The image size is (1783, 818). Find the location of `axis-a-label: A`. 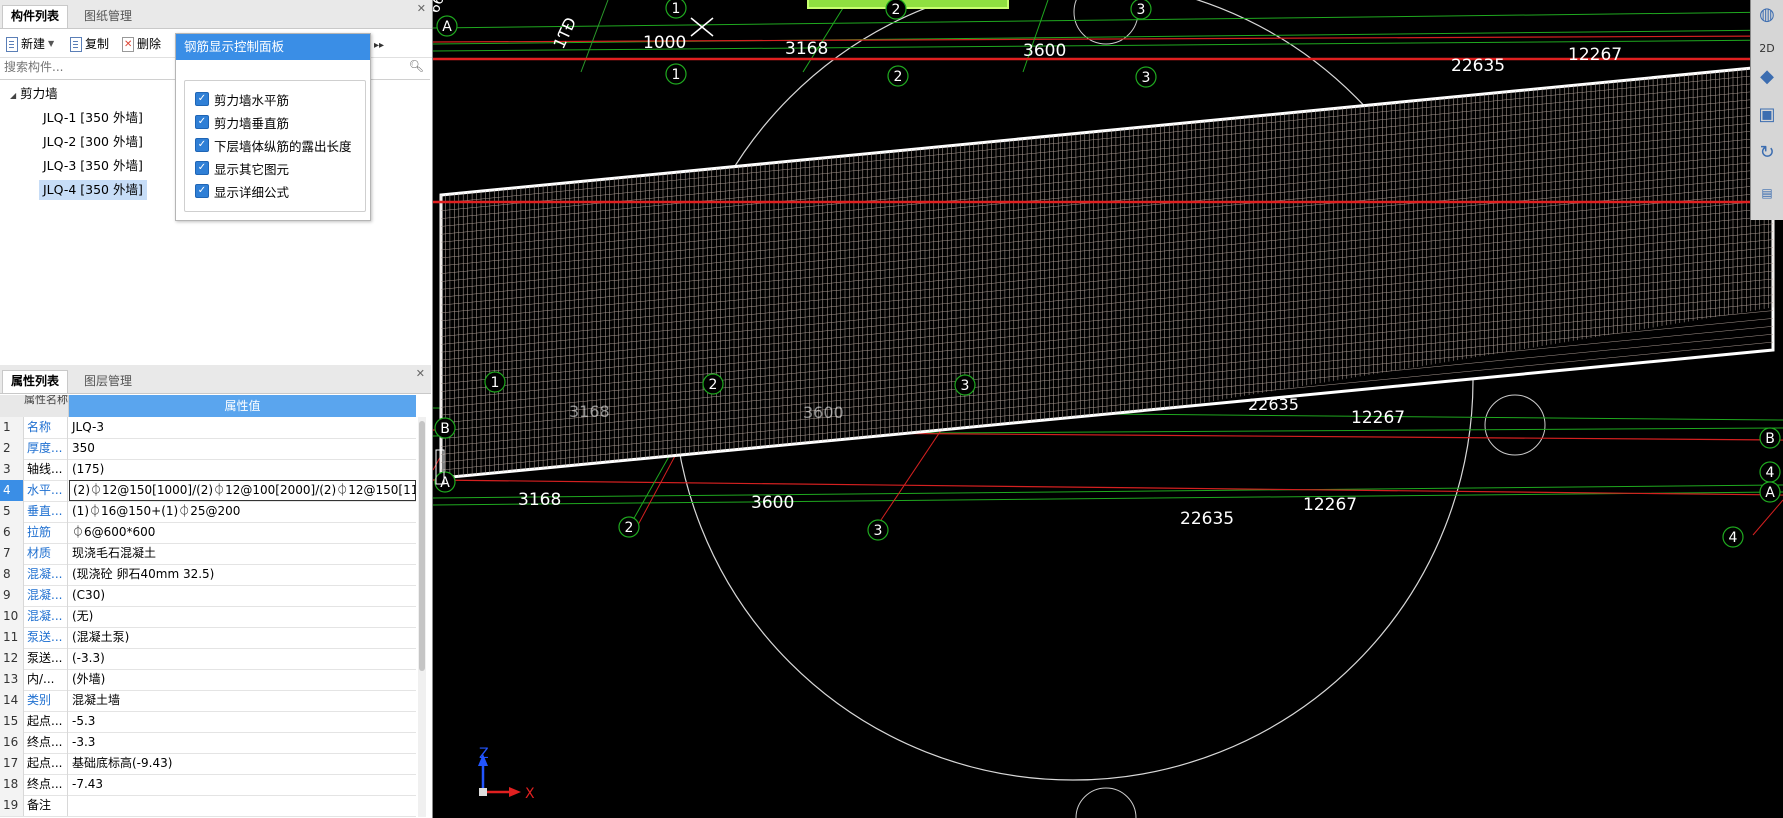

axis-a-label: A is located at coordinates (1770, 493).